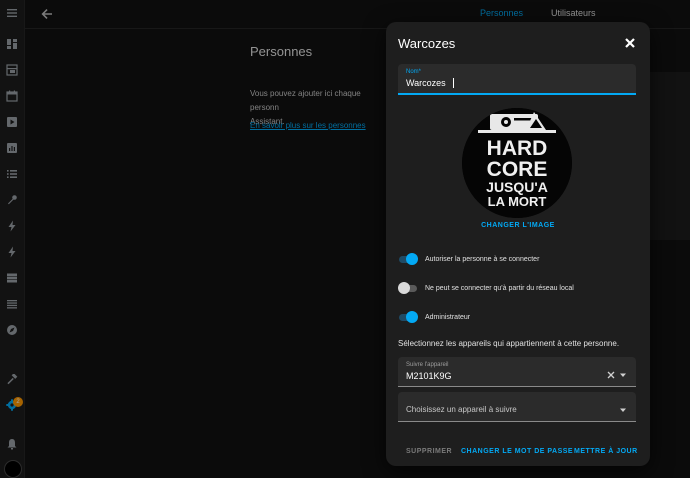 The image size is (690, 478). I want to click on device-tracker-value: M2101K9G, so click(429, 376).